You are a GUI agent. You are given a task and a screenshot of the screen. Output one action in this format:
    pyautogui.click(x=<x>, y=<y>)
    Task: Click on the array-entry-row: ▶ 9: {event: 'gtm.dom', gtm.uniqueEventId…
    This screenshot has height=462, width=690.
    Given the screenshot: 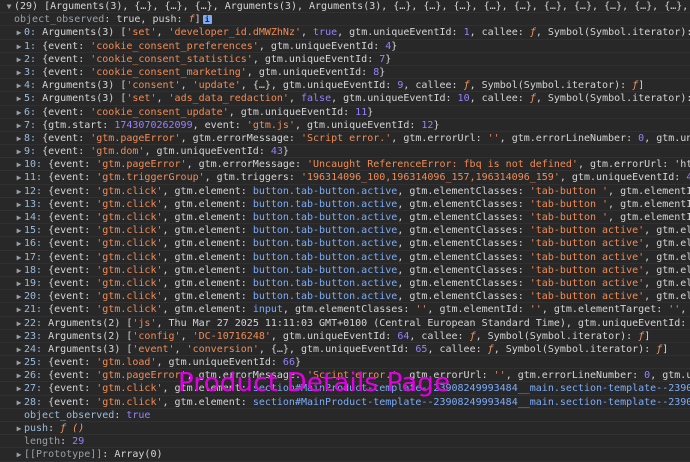 What is the action you would take?
    pyautogui.click(x=345, y=152)
    